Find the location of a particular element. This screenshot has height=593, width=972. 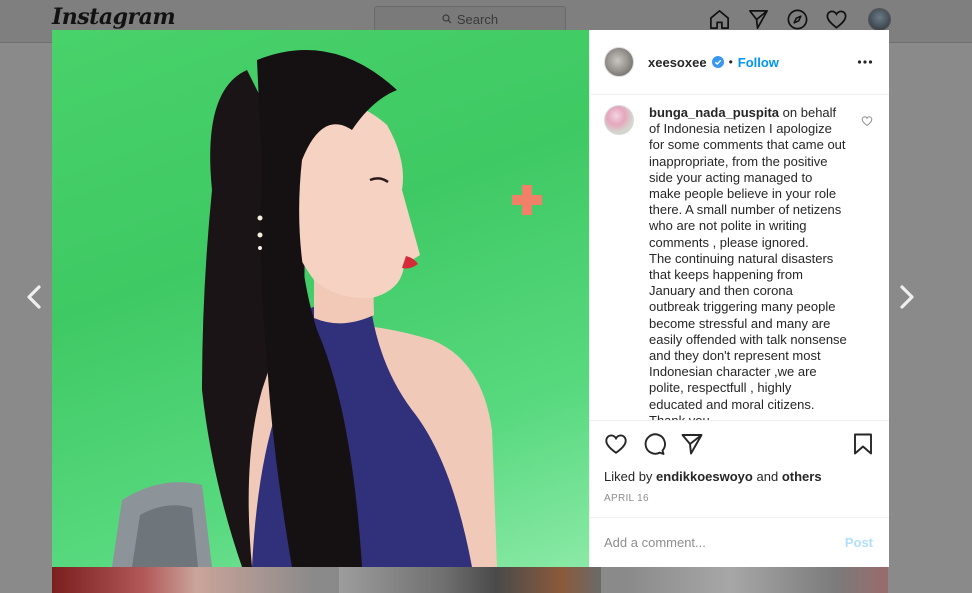

post-actions-bar is located at coordinates (739, 444).